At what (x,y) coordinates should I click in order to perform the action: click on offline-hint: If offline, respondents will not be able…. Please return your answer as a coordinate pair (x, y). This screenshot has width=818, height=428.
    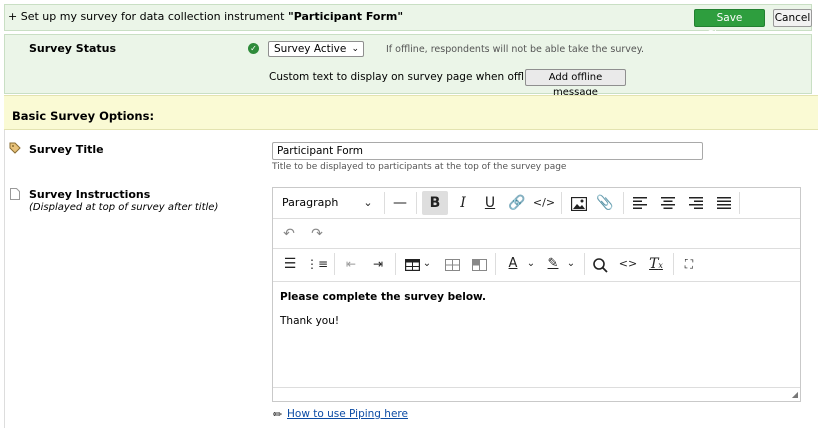
    Looking at the image, I should click on (515, 49).